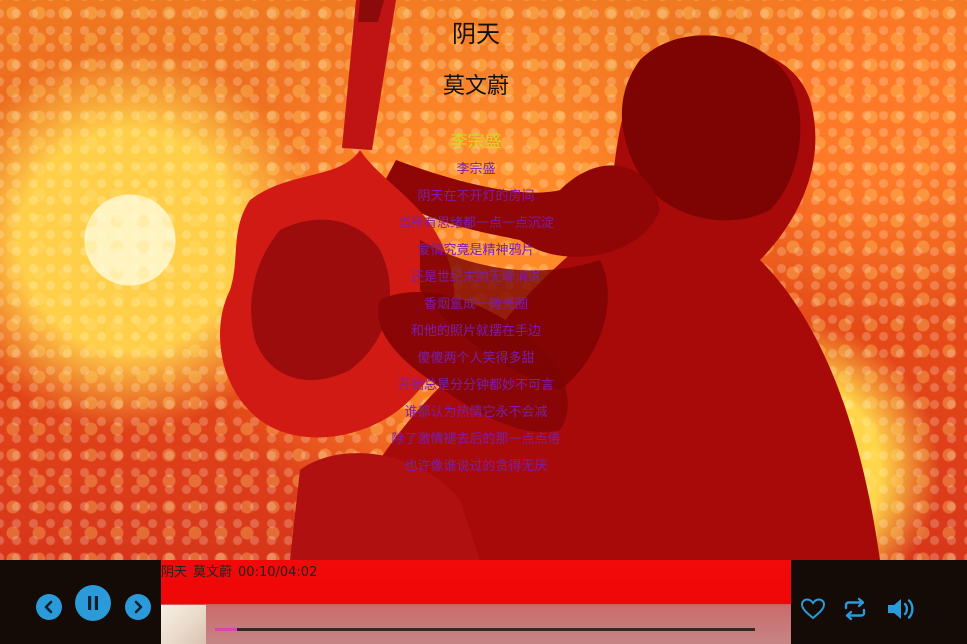 This screenshot has height=644, width=967. Describe the element at coordinates (476, 142) in the screenshot. I see `lyric-current-line: 李宗盛` at that location.